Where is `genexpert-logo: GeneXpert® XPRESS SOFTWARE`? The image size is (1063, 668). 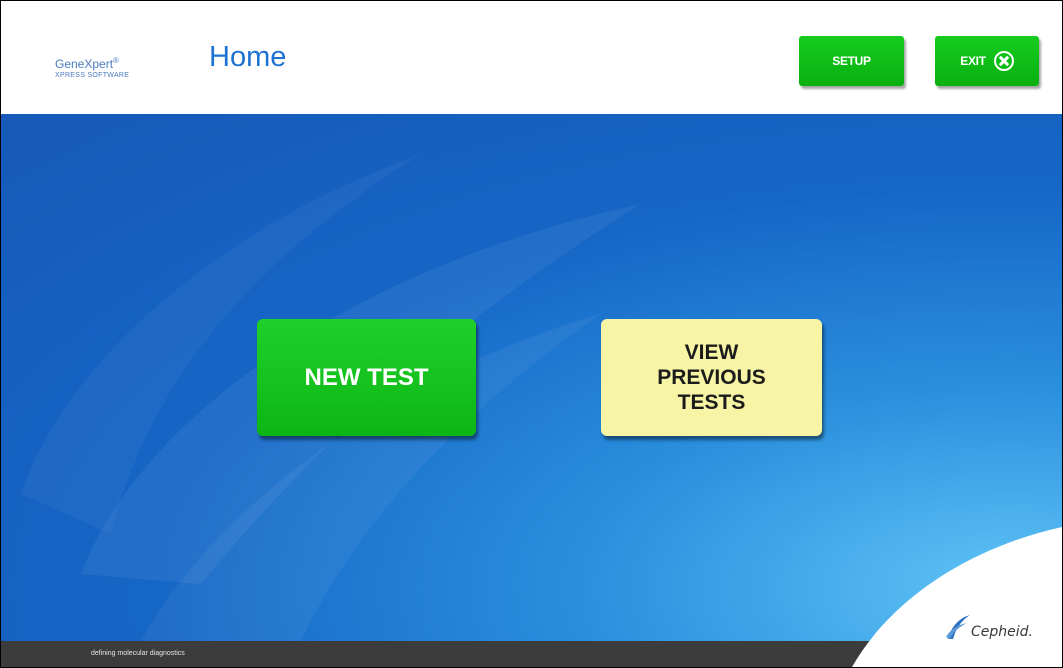
genexpert-logo: GeneXpert® XPRESS SOFTWARE is located at coordinates (92, 68).